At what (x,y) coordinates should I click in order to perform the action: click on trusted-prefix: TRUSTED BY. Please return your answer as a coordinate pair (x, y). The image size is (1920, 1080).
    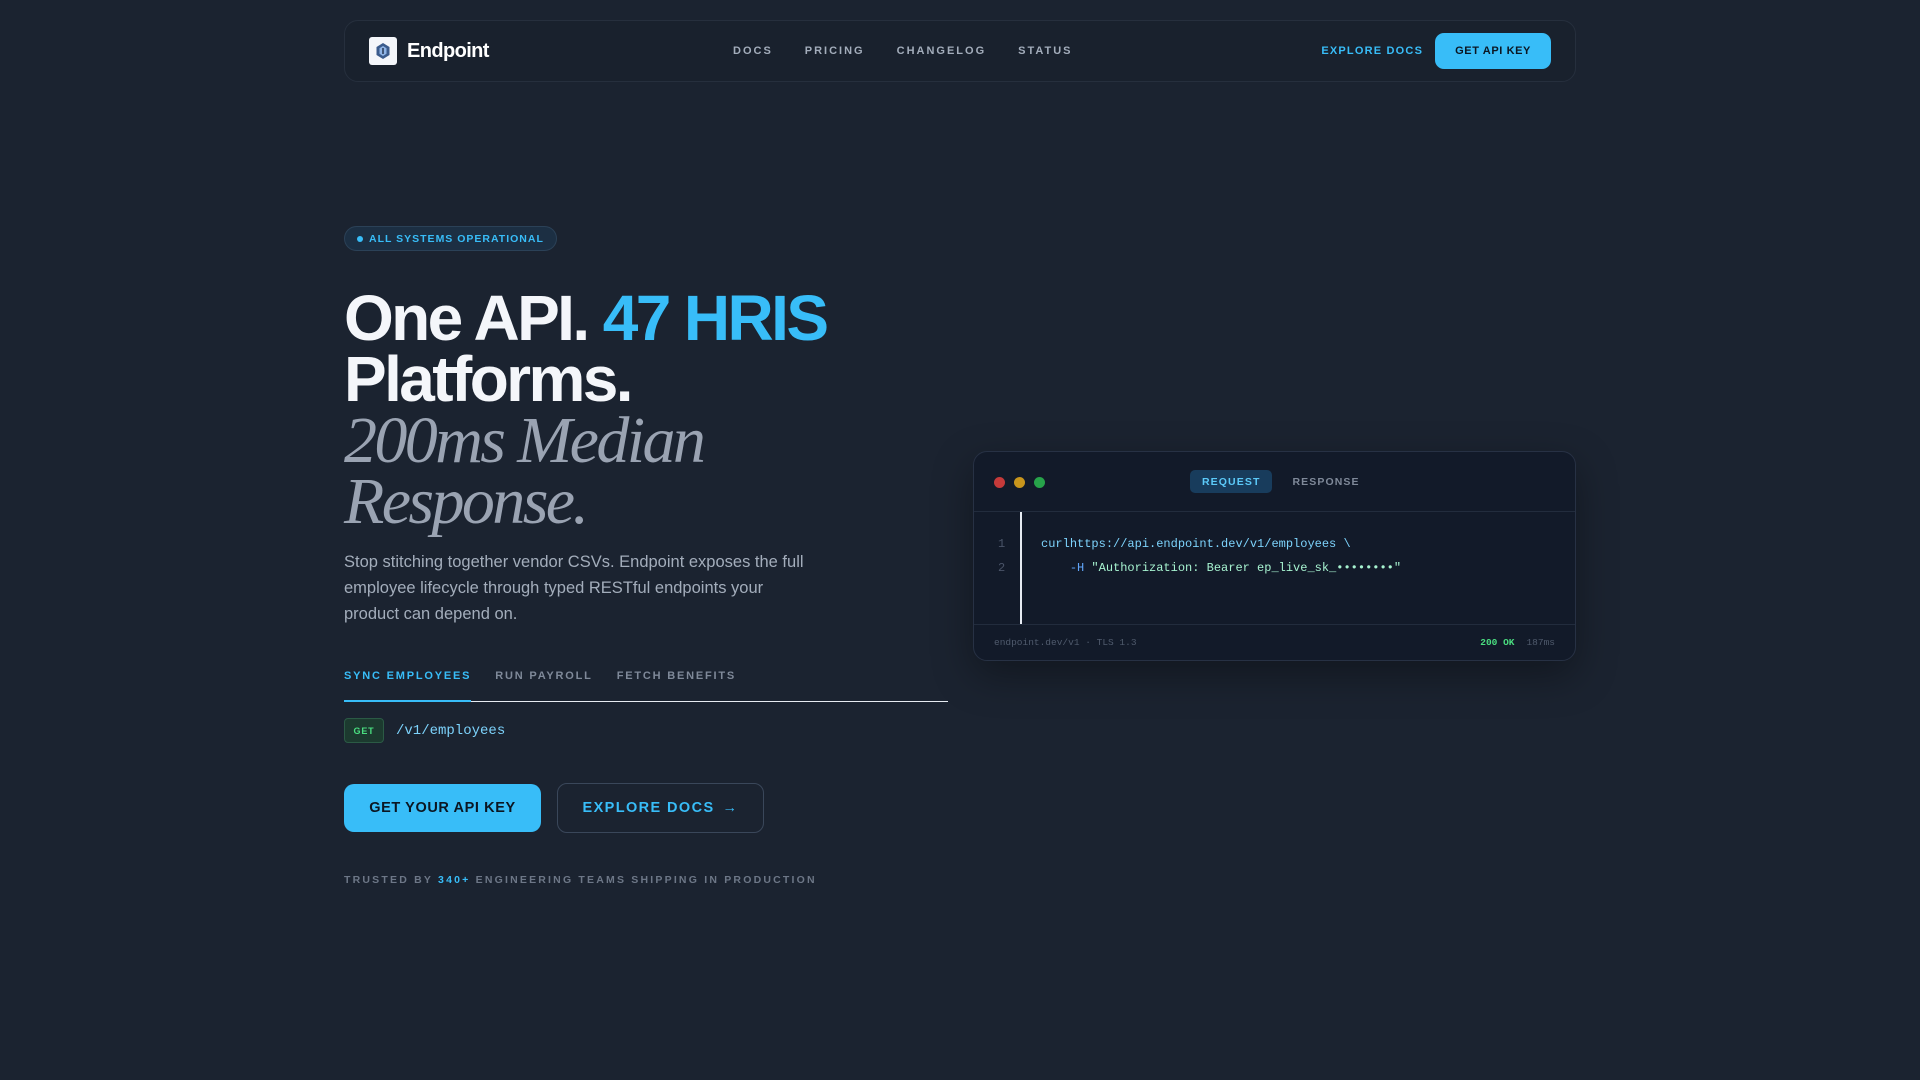
    Looking at the image, I should click on (388, 880).